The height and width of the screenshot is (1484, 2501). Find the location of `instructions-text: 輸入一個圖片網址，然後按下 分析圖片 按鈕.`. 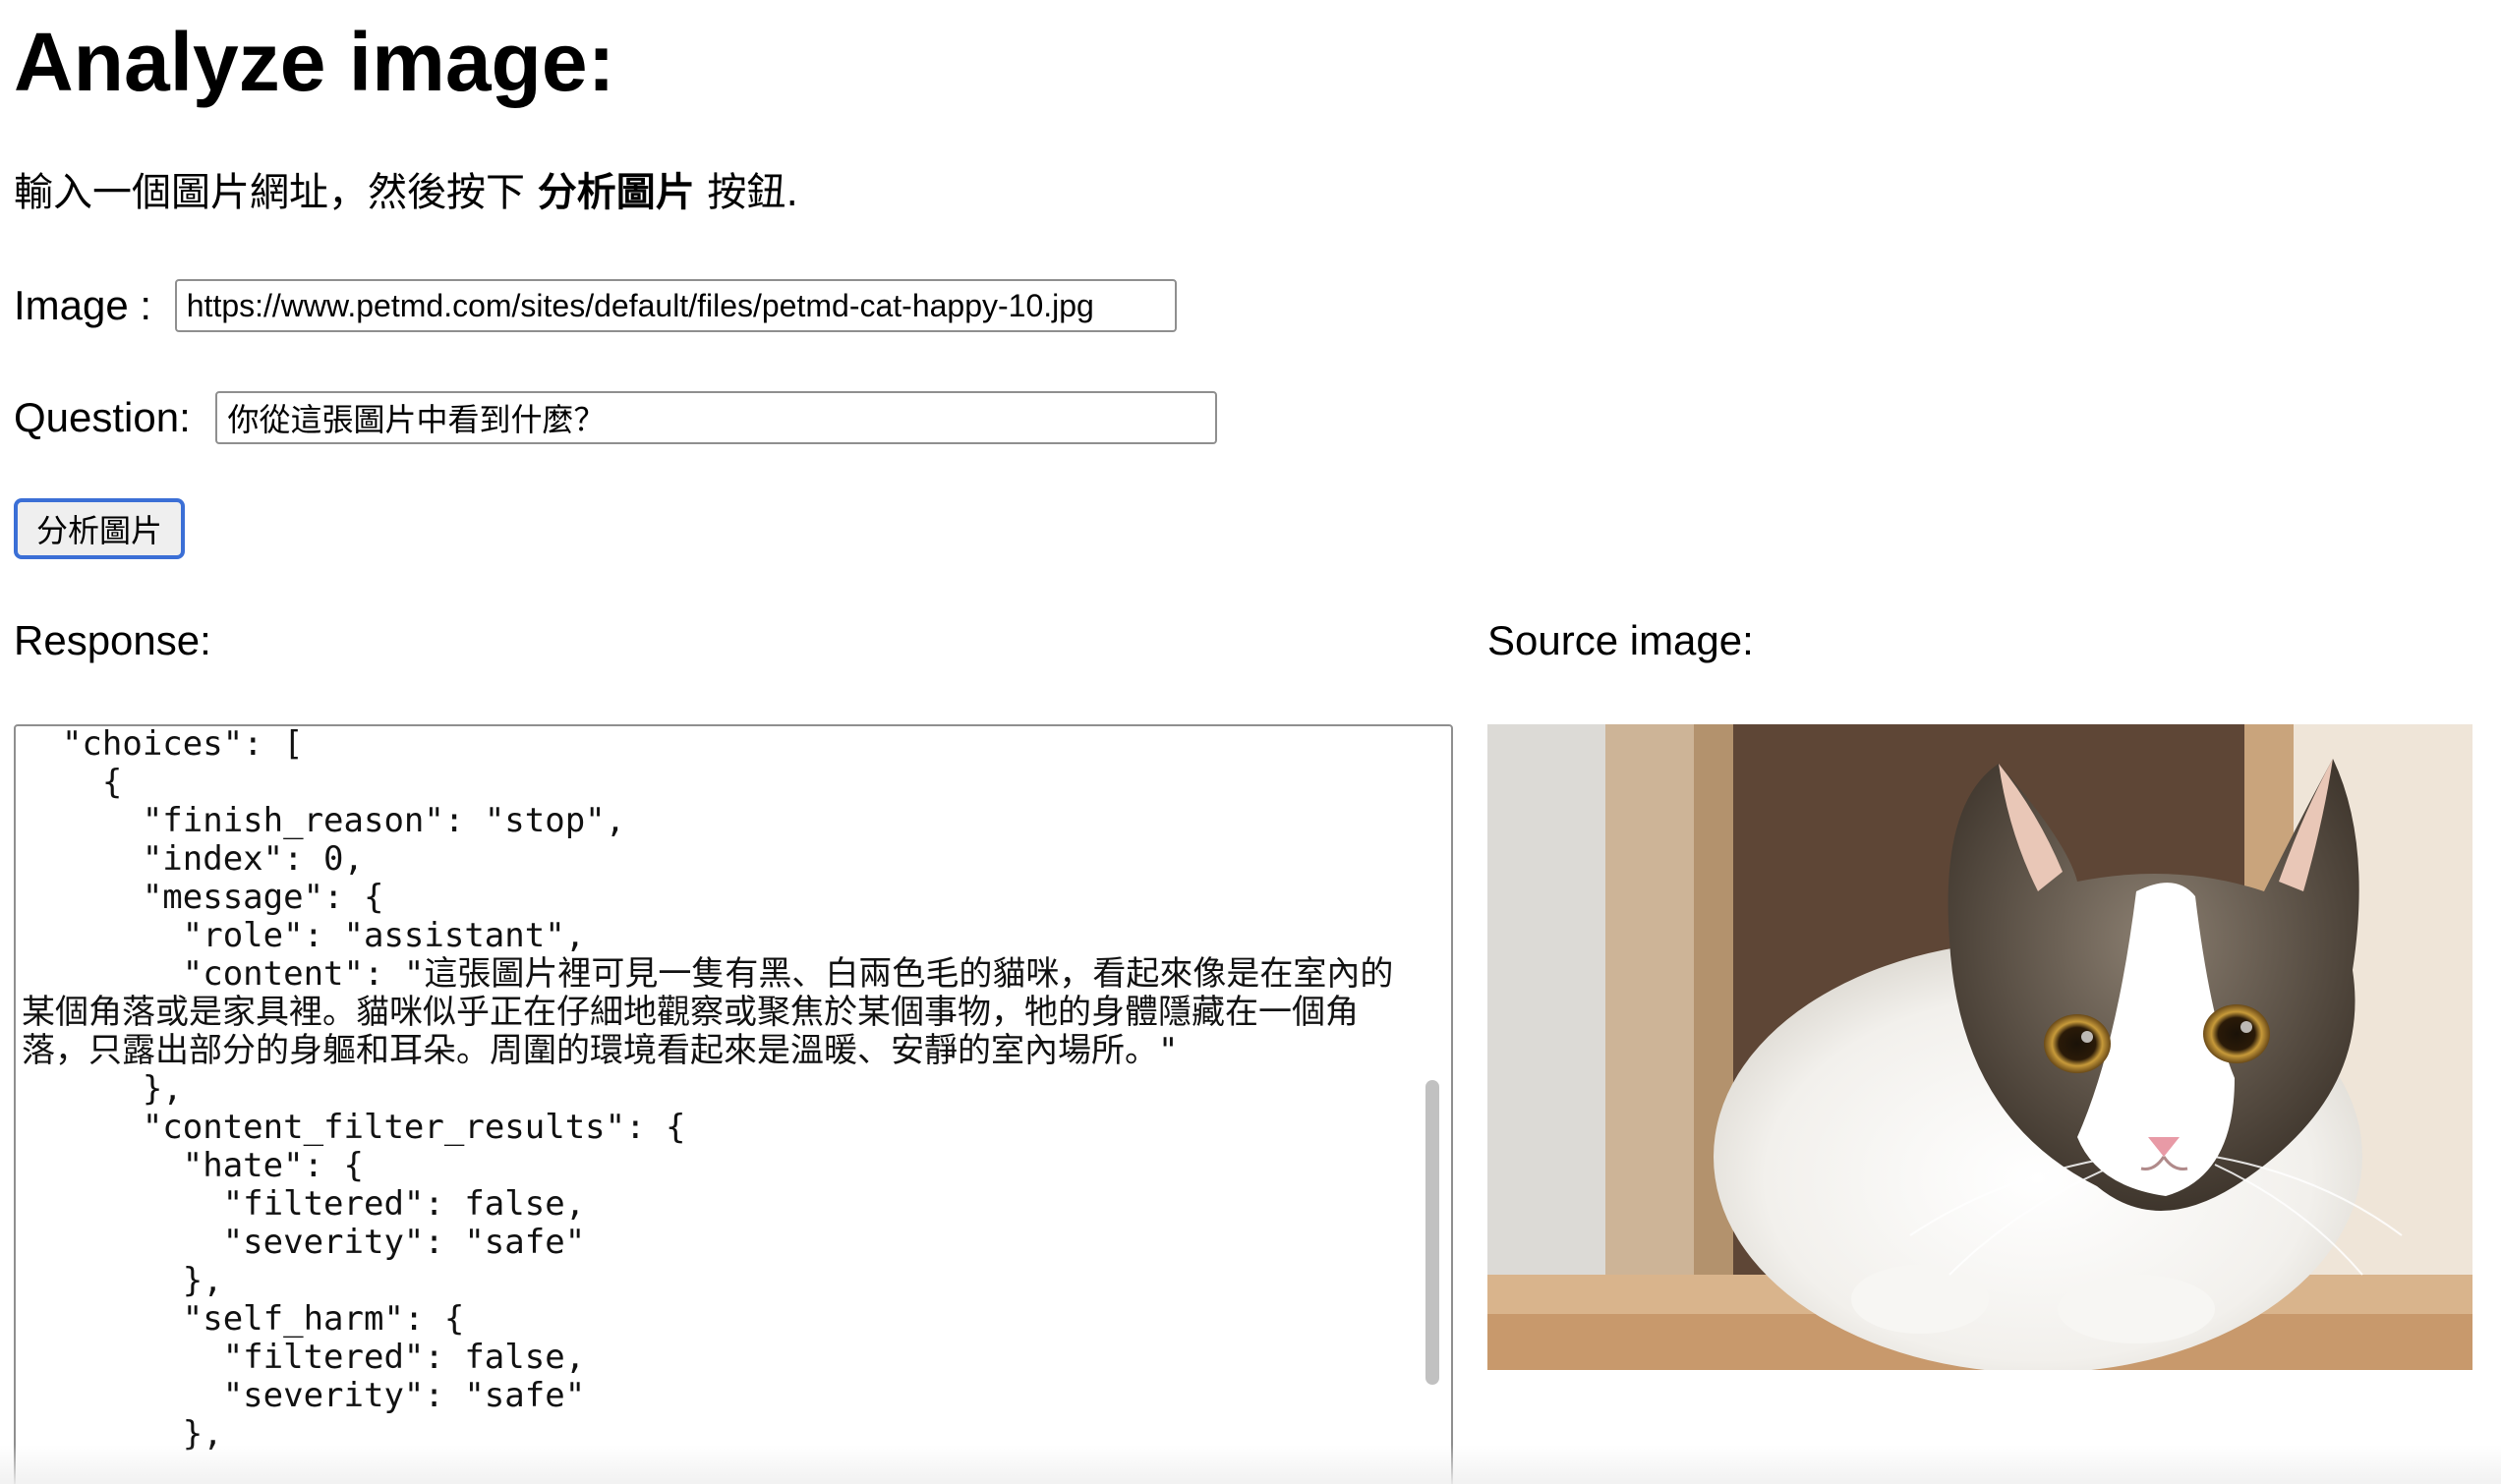

instructions-text: 輸入一個圖片網址，然後按下 分析圖片 按鈕. is located at coordinates (406, 192).